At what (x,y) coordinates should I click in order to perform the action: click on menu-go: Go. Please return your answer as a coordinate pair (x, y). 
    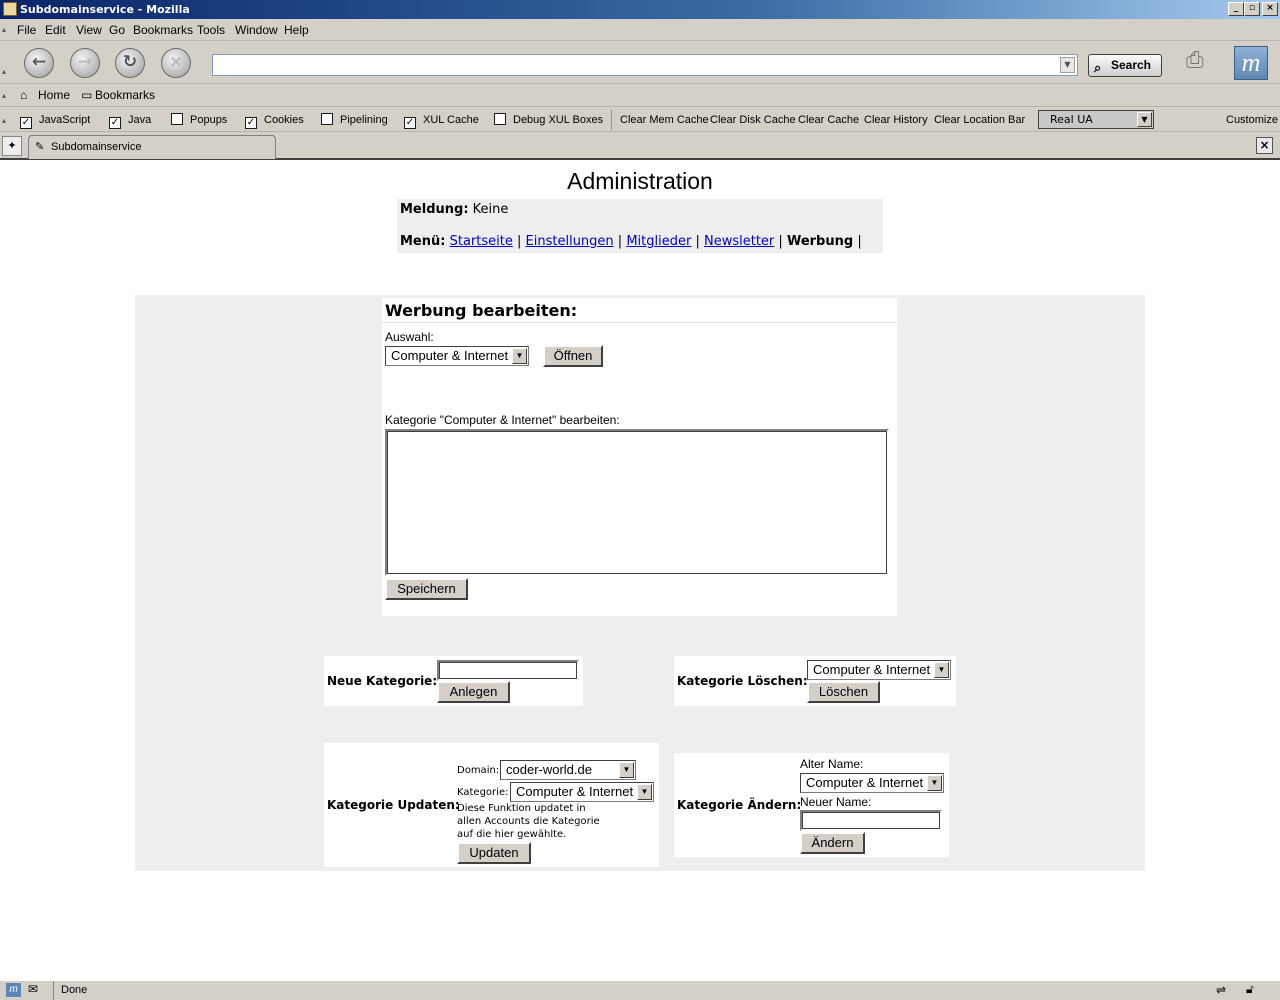
    Looking at the image, I should click on (117, 30).